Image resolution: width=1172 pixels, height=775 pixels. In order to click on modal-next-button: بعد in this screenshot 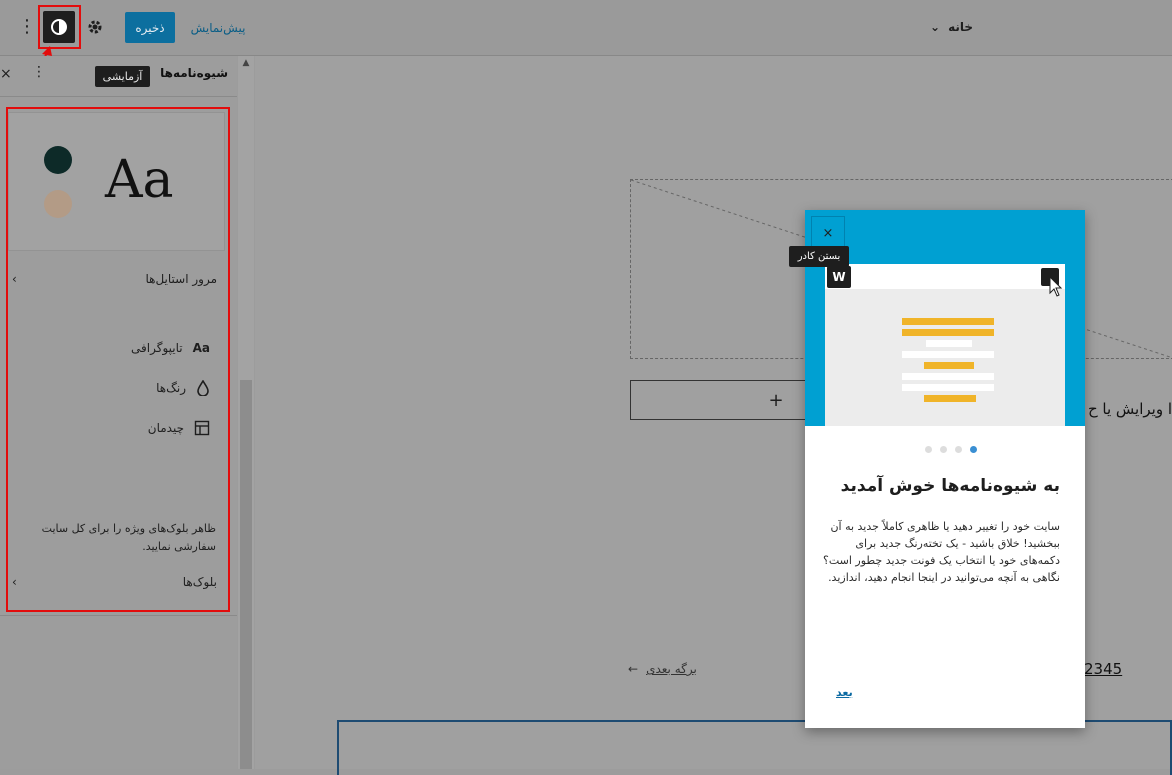, I will do `click(851, 692)`.